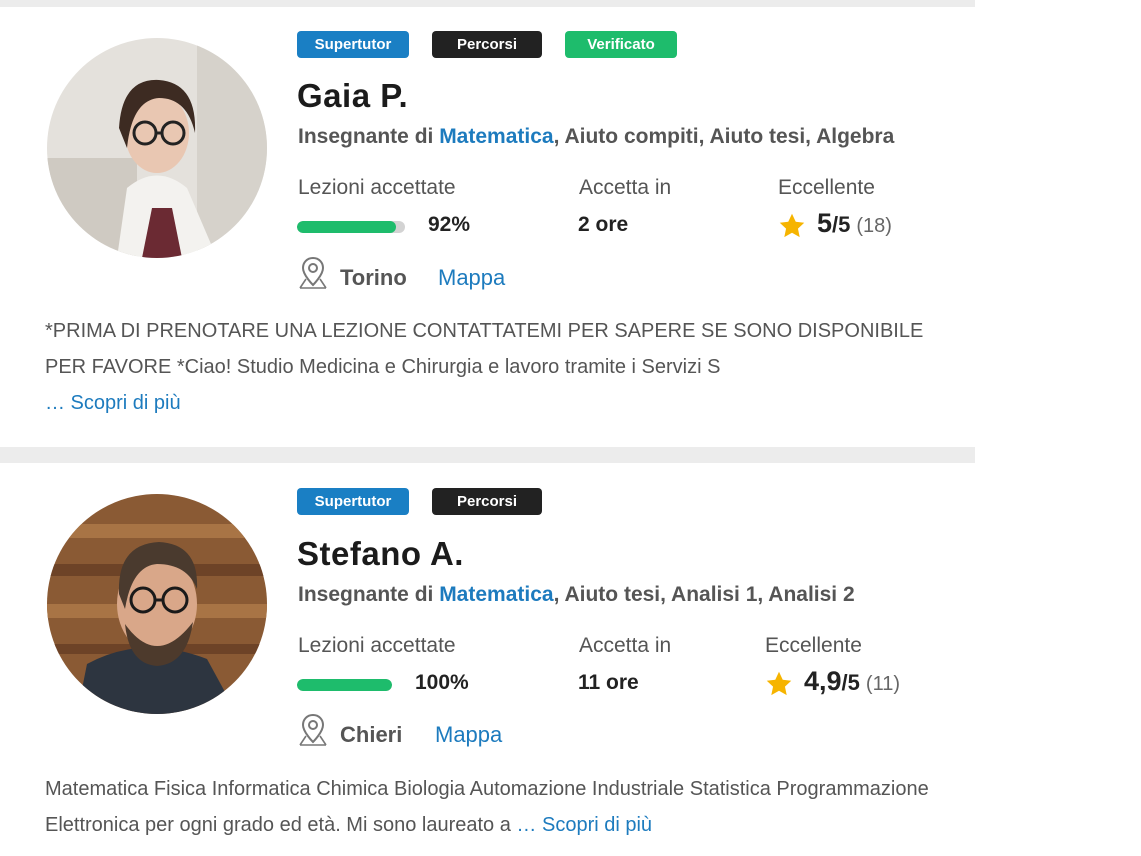  I want to click on accepted-lessons-value: 100%, so click(442, 682).